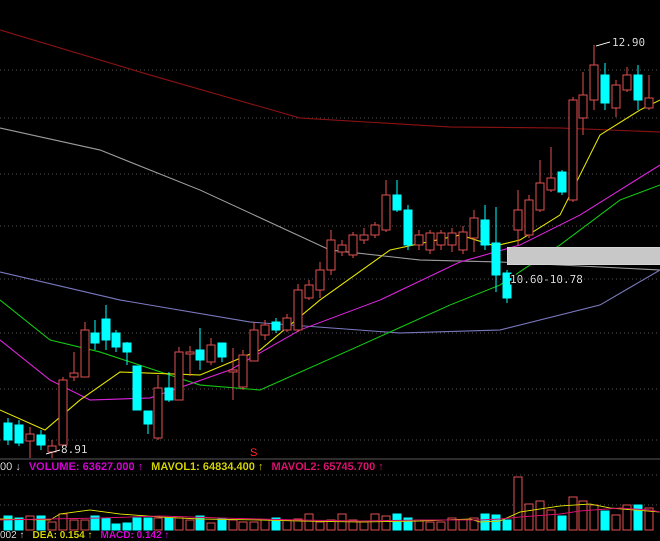 This screenshot has height=541, width=660. What do you see at coordinates (327, 467) in the screenshot?
I see `indicator-value: MAVOL2: 65745.700 ↑` at bounding box center [327, 467].